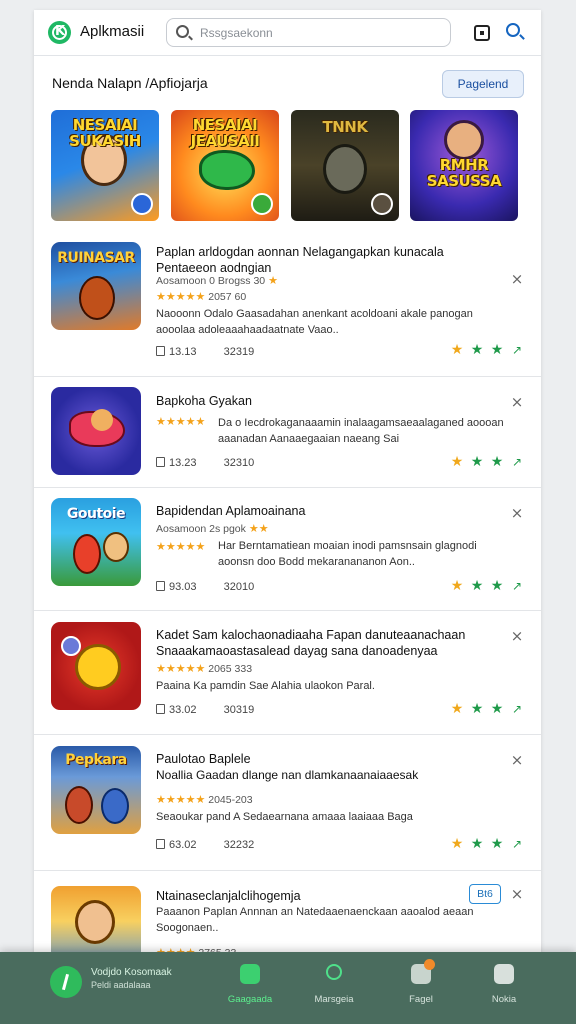 Image resolution: width=576 pixels, height=1024 pixels. I want to click on top-bar: K Aplkmasii, so click(287, 33).